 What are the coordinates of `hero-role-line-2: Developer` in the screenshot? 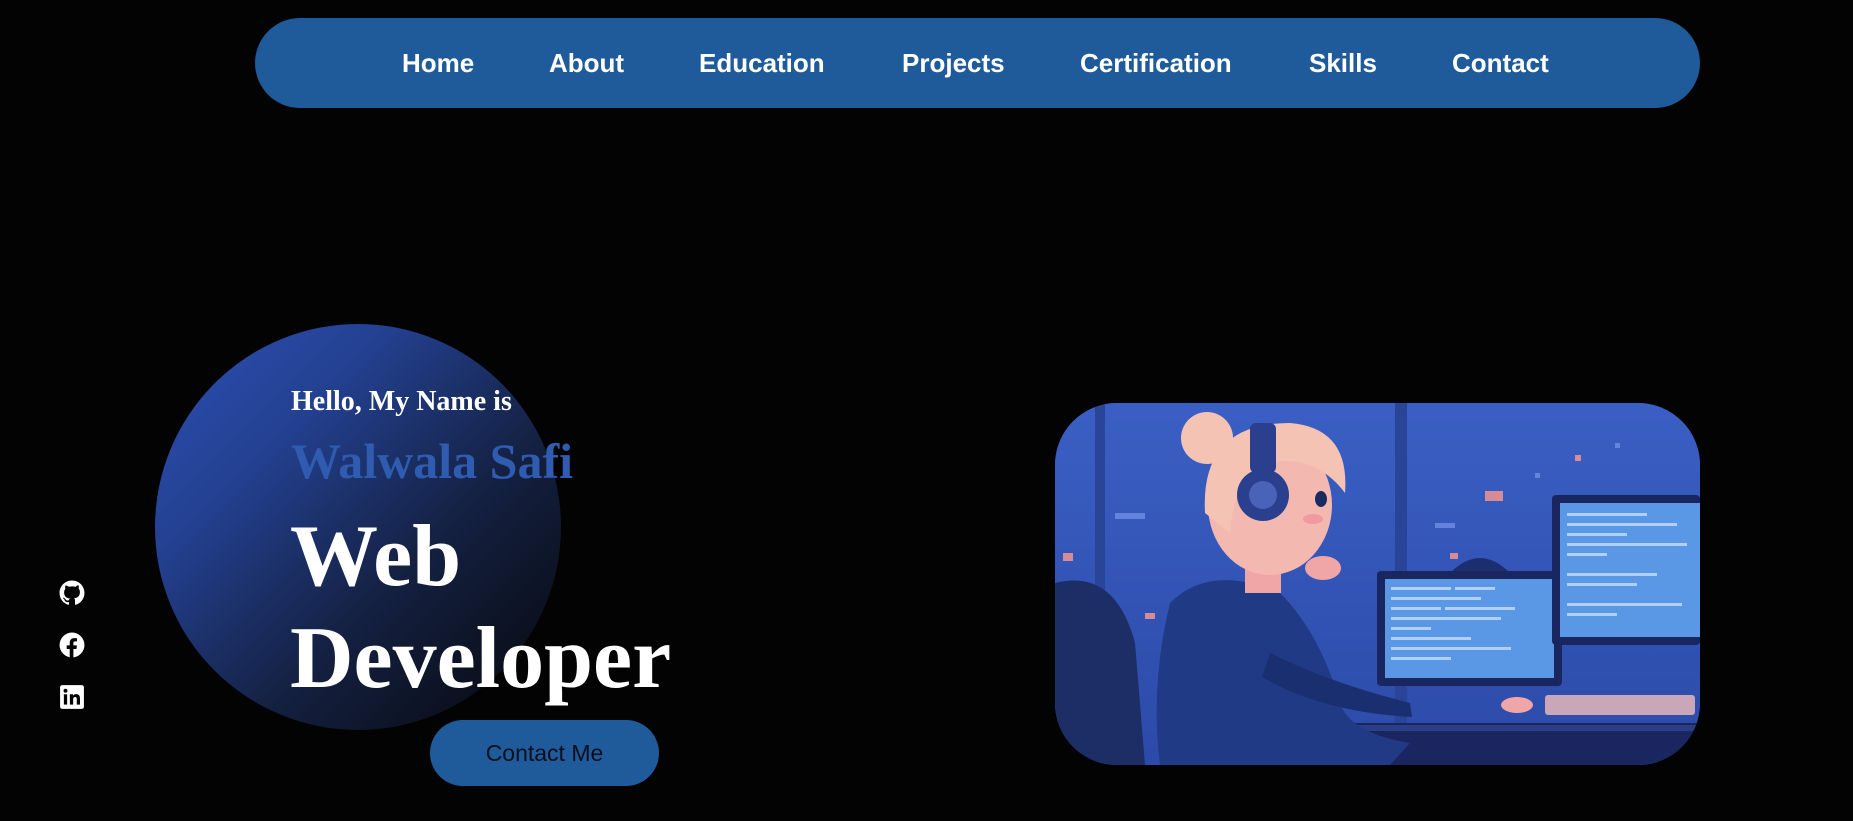 It's located at (481, 658).